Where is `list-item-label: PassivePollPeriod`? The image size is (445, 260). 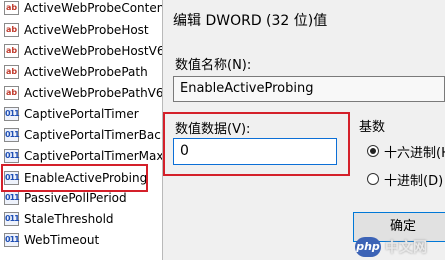
list-item-label: PassivePollPeriod is located at coordinates (75, 198).